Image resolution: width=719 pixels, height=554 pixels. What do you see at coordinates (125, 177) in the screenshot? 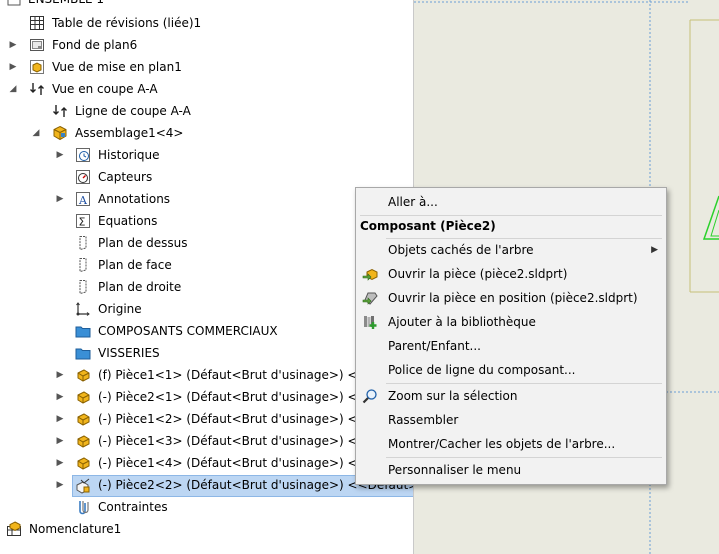
I see `tree-item-label: Capteurs` at bounding box center [125, 177].